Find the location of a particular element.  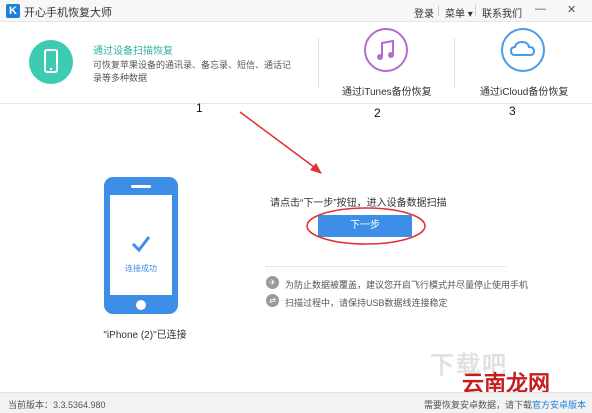

android-hint-text: 需要恢复安卓数据，请下载 is located at coordinates (477, 405).